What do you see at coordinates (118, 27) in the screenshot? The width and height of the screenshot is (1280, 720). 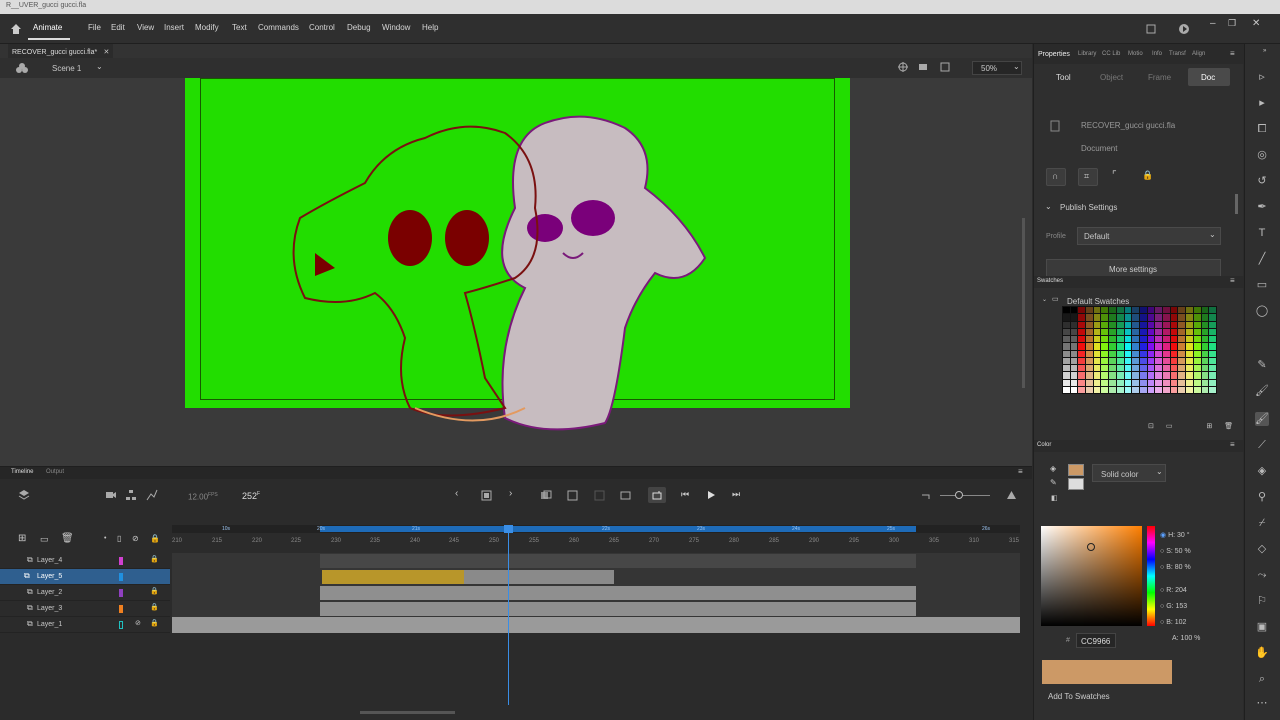 I see `menu-edit: Edit` at bounding box center [118, 27].